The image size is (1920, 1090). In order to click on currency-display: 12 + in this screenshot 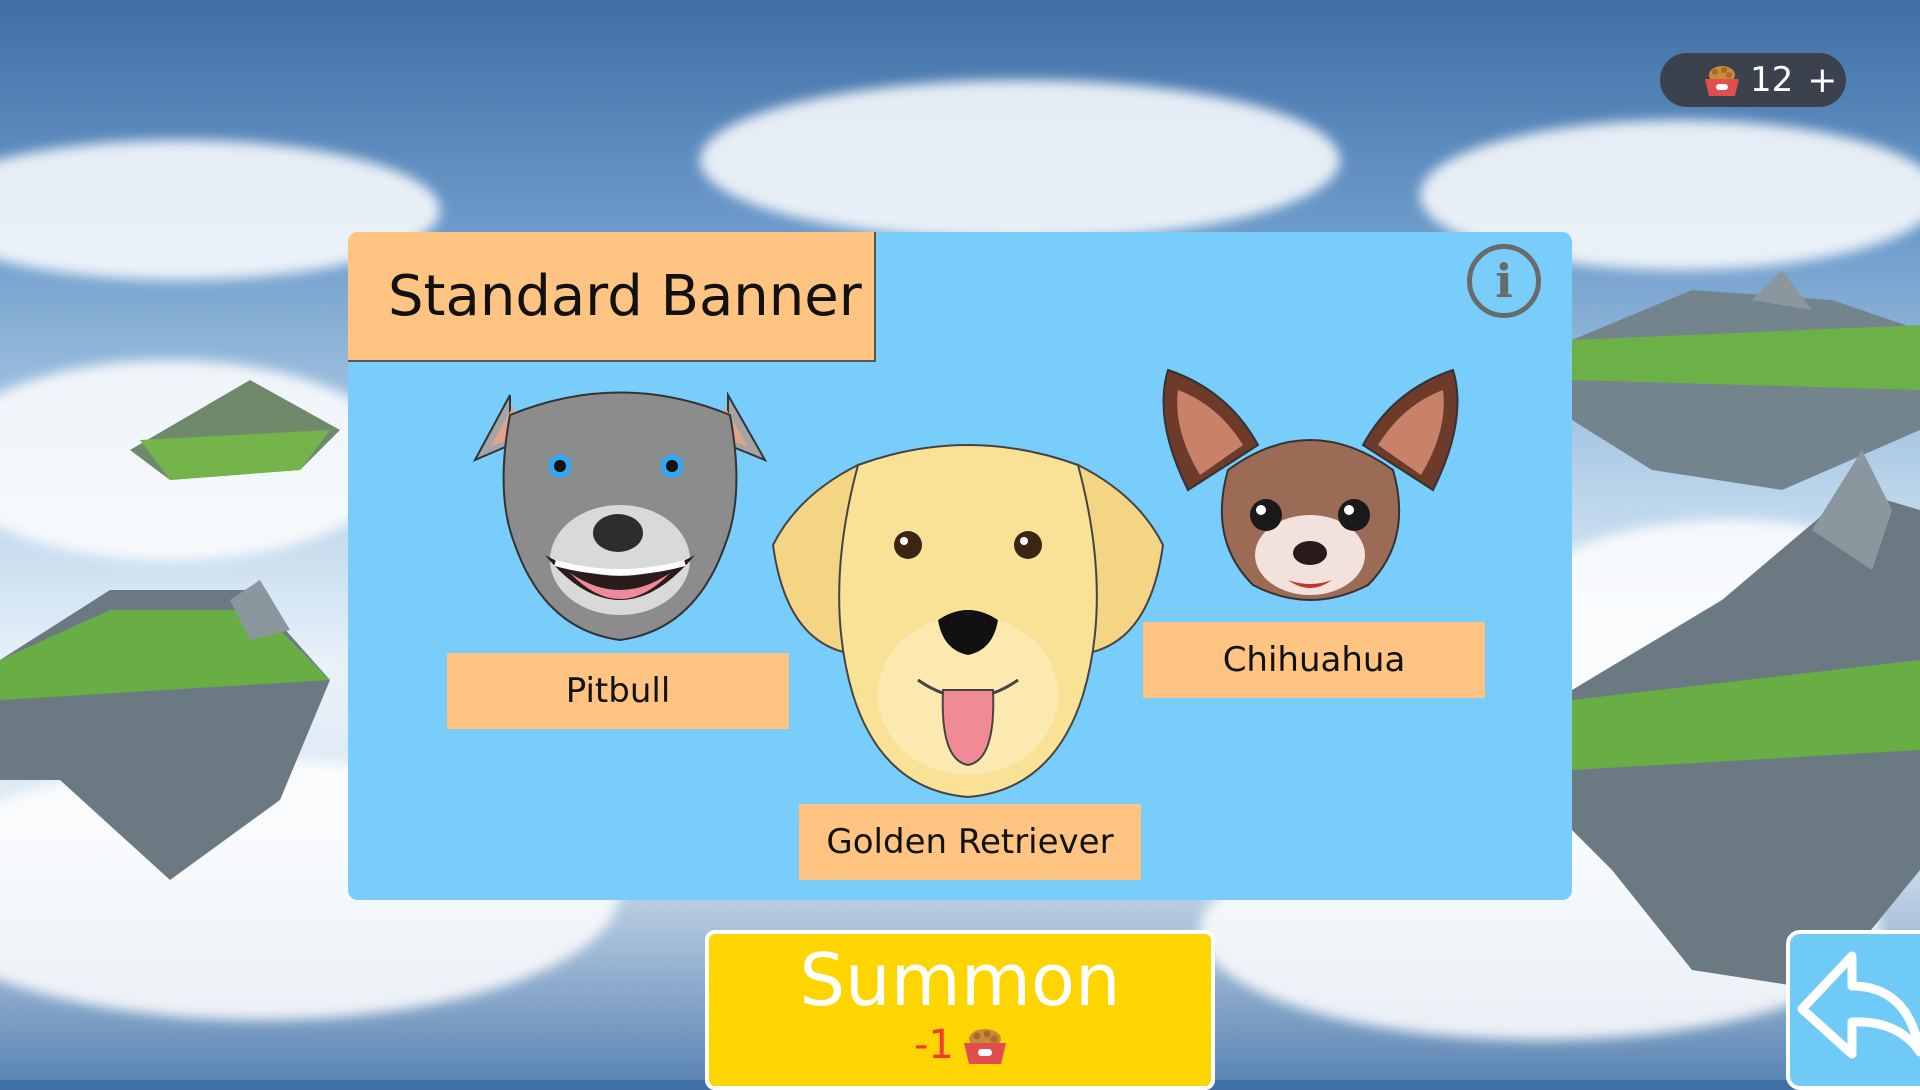, I will do `click(1753, 80)`.